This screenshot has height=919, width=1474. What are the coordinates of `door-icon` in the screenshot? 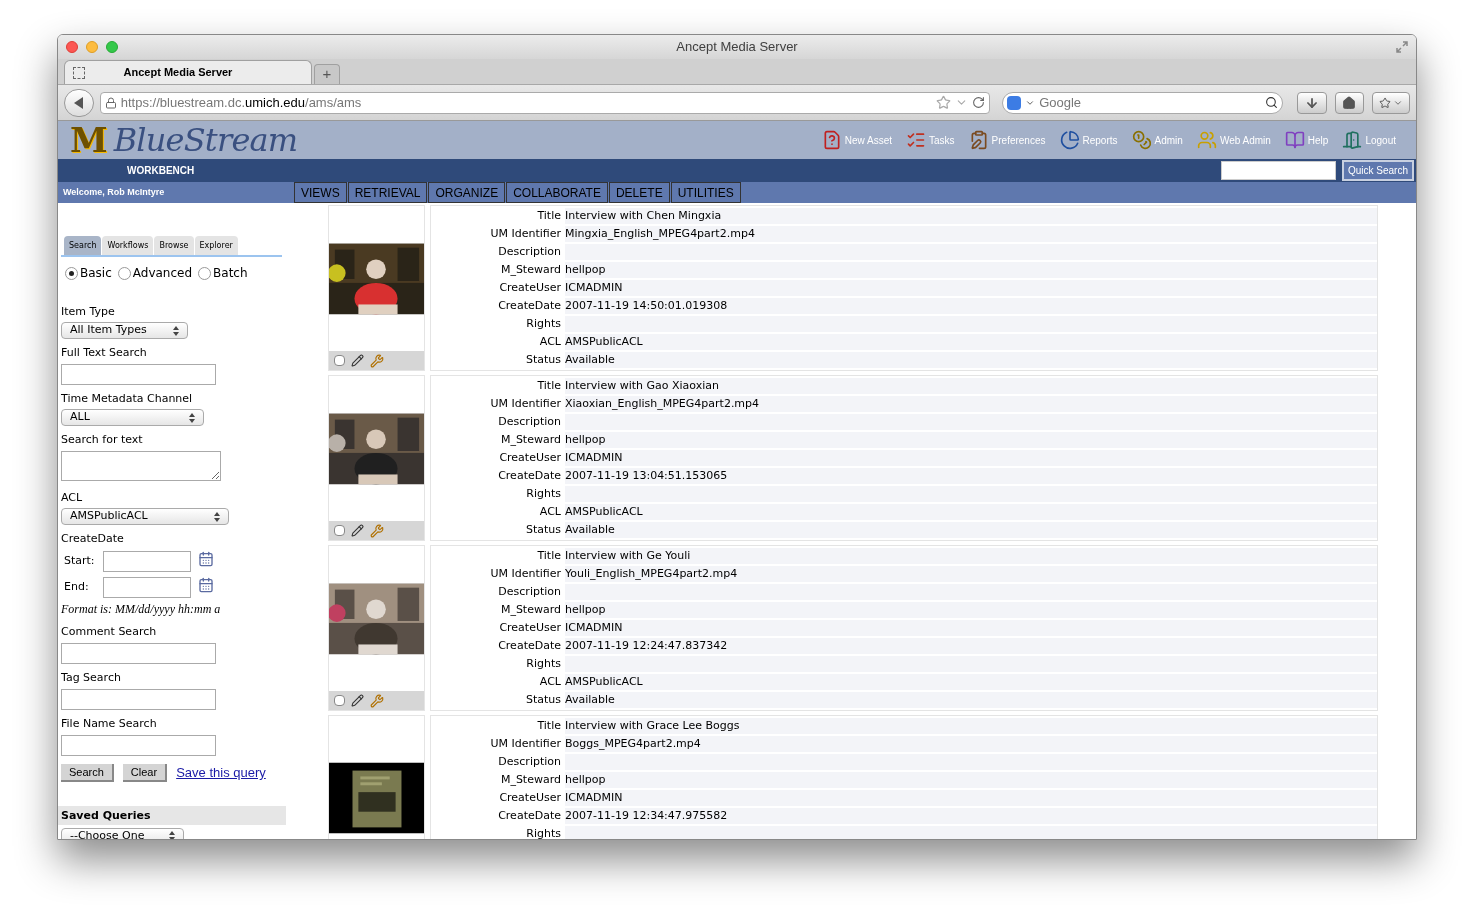 It's located at (1352, 140).